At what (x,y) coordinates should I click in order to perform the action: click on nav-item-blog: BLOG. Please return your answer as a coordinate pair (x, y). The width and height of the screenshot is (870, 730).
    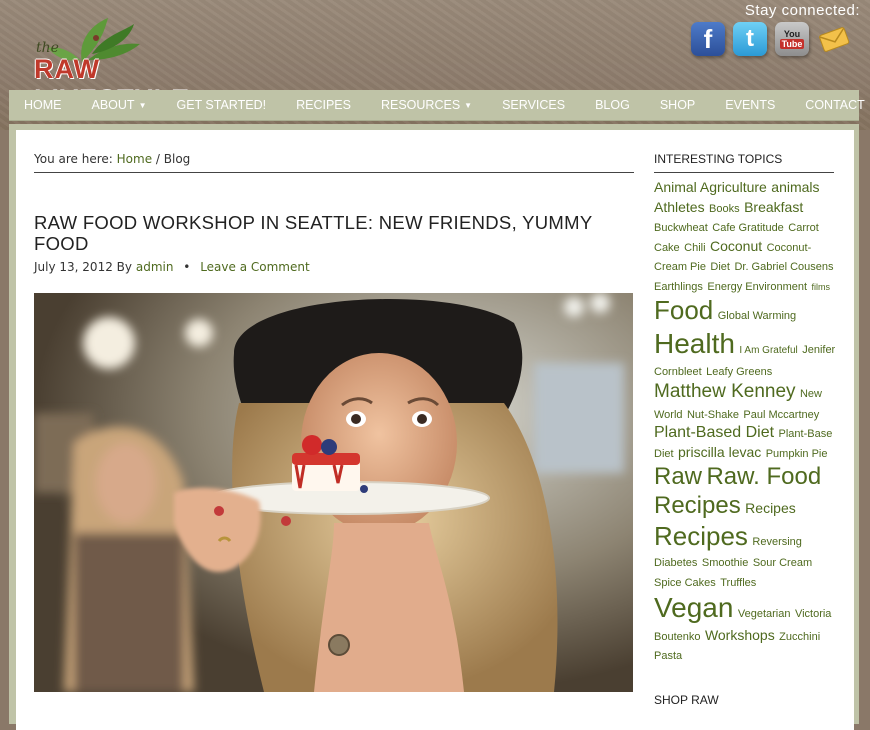
    Looking at the image, I should click on (612, 105).